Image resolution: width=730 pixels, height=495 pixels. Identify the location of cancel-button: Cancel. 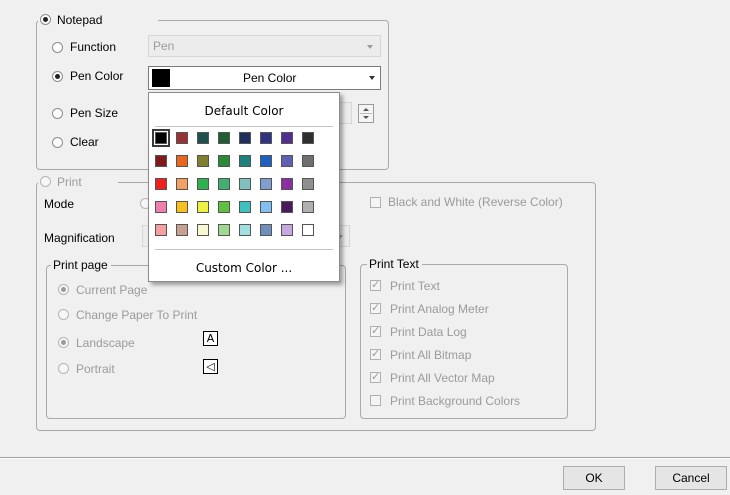
(691, 478).